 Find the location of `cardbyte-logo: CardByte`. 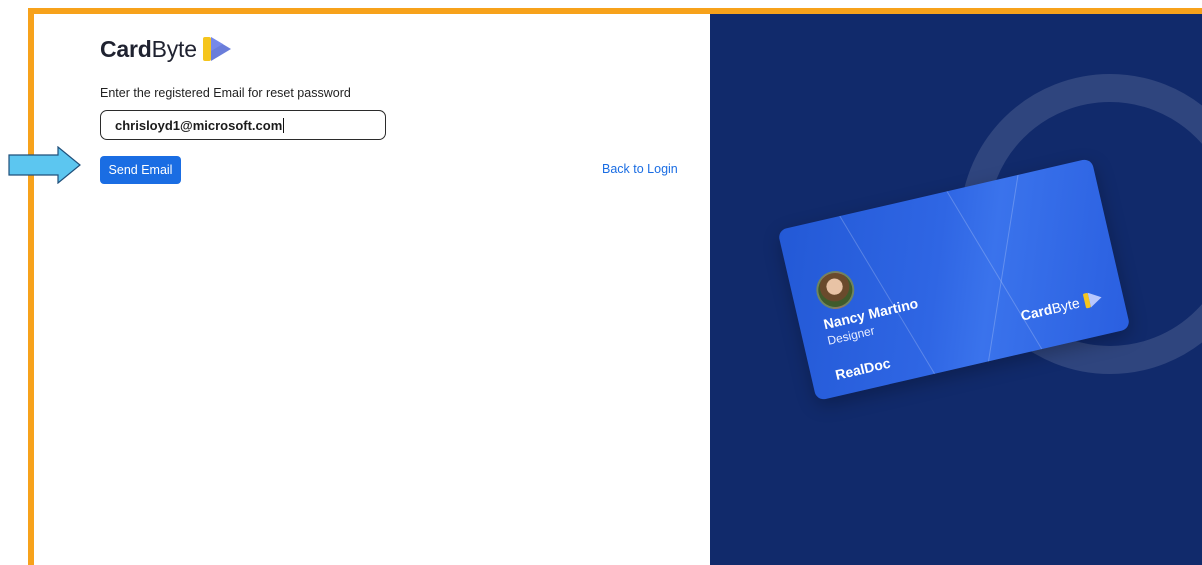

cardbyte-logo: CardByte is located at coordinates (166, 49).